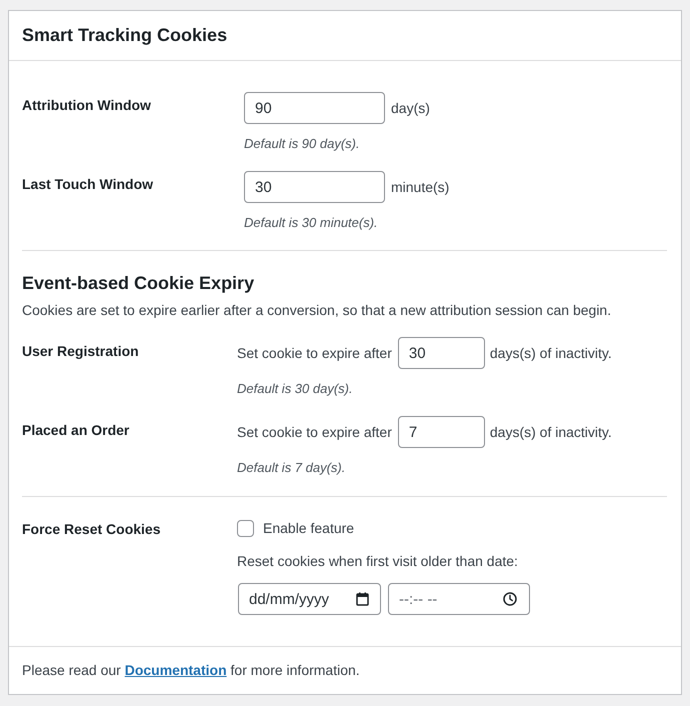 The height and width of the screenshot is (706, 690). Describe the element at coordinates (295, 389) in the screenshot. I see `default-hint: Default is 30 day(s).` at that location.